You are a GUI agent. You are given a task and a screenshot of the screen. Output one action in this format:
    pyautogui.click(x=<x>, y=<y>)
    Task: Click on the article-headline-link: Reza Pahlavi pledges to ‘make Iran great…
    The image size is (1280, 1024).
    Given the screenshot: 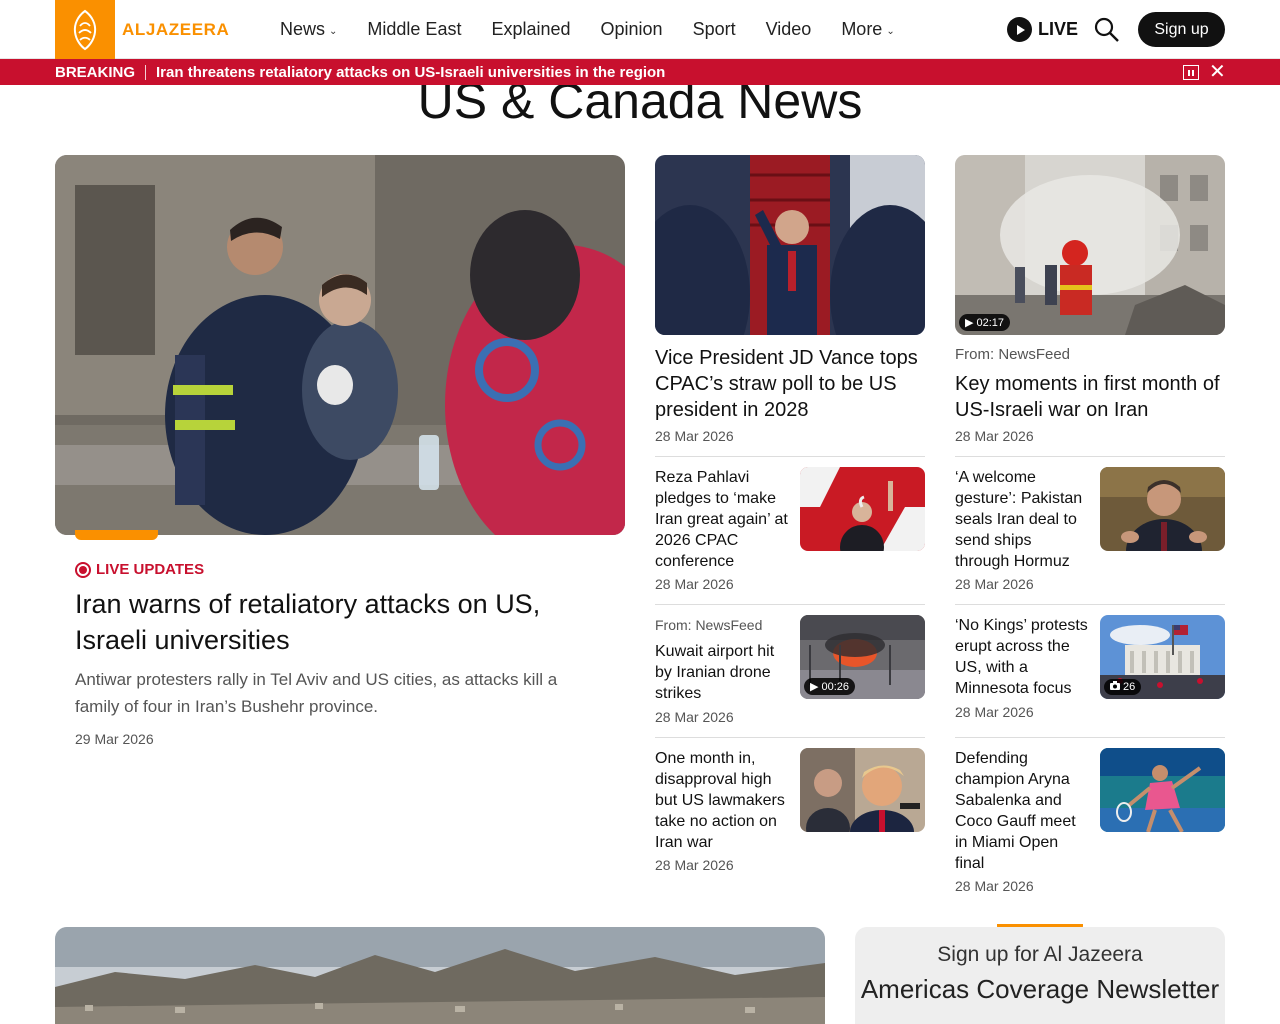 What is the action you would take?
    pyautogui.click(x=722, y=519)
    